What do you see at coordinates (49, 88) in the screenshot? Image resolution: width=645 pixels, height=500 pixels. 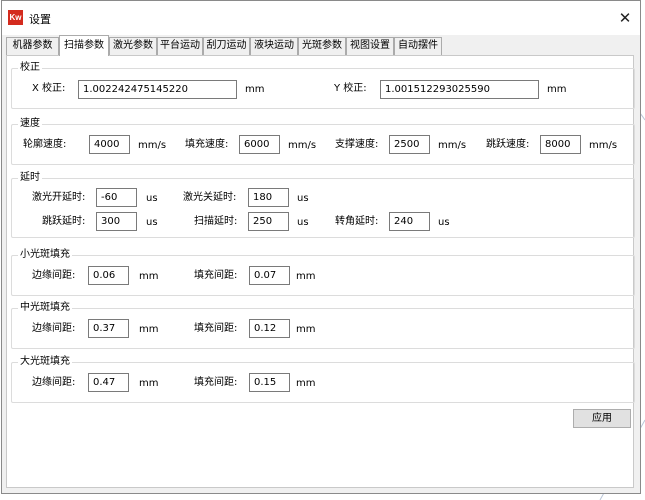 I see `x-calibration-label: X 校正:` at bounding box center [49, 88].